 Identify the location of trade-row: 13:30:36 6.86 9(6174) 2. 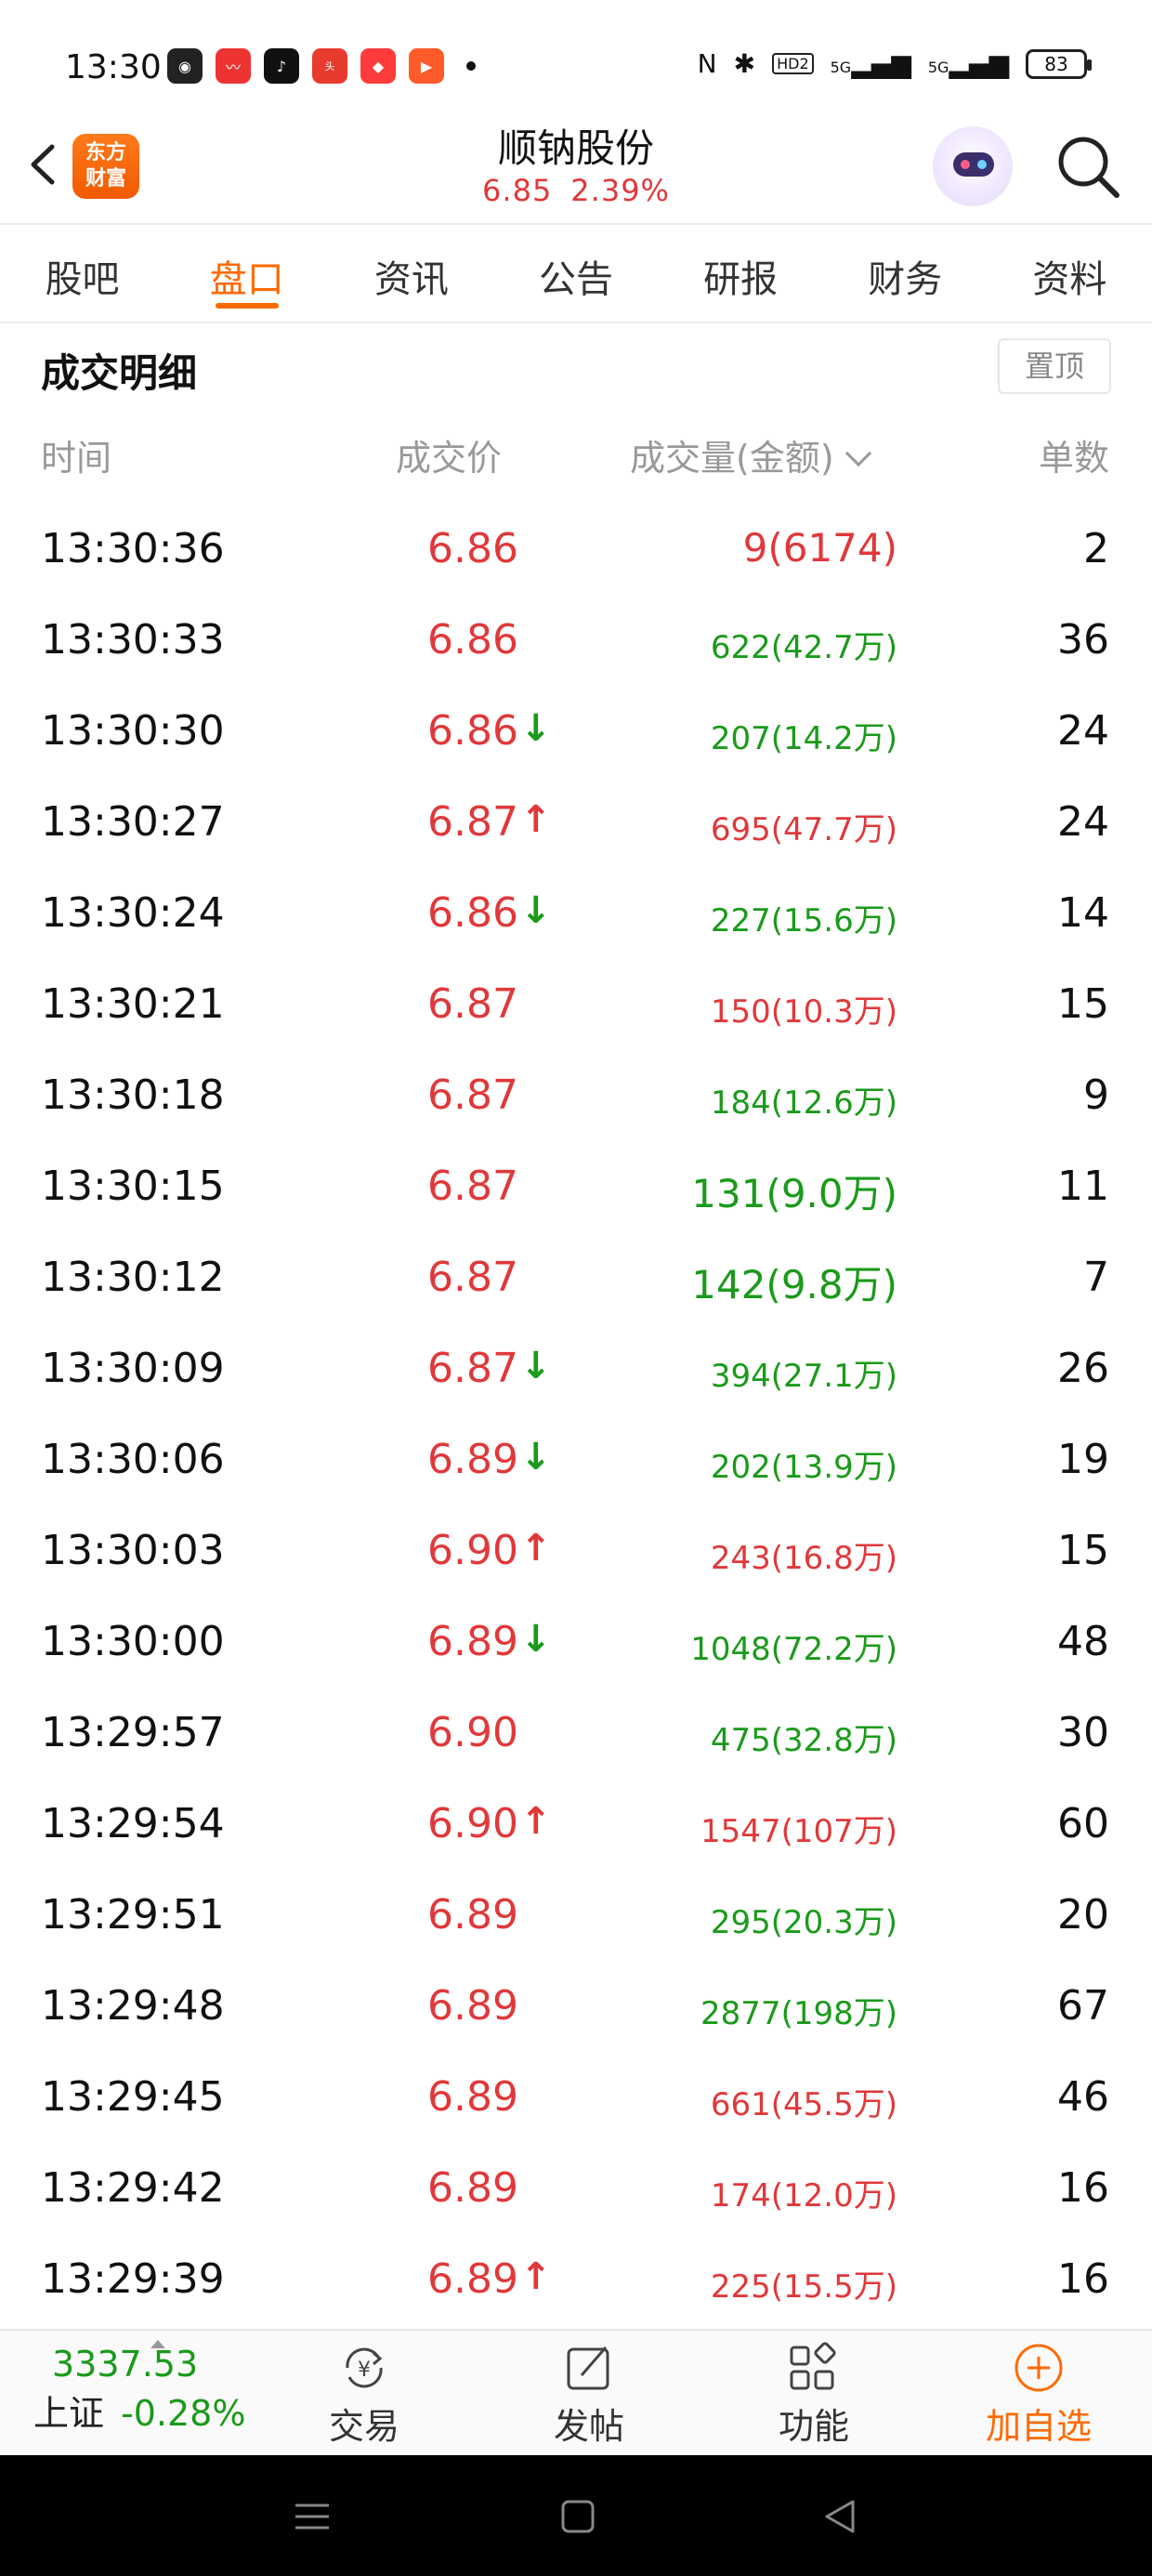
(576, 552).